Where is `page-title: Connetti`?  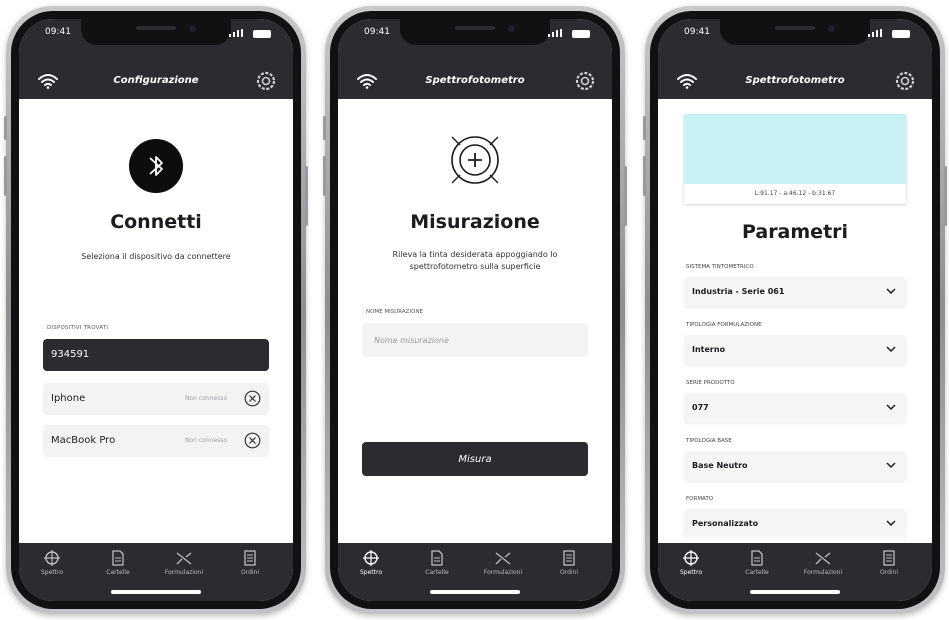
page-title: Connetti is located at coordinates (156, 222).